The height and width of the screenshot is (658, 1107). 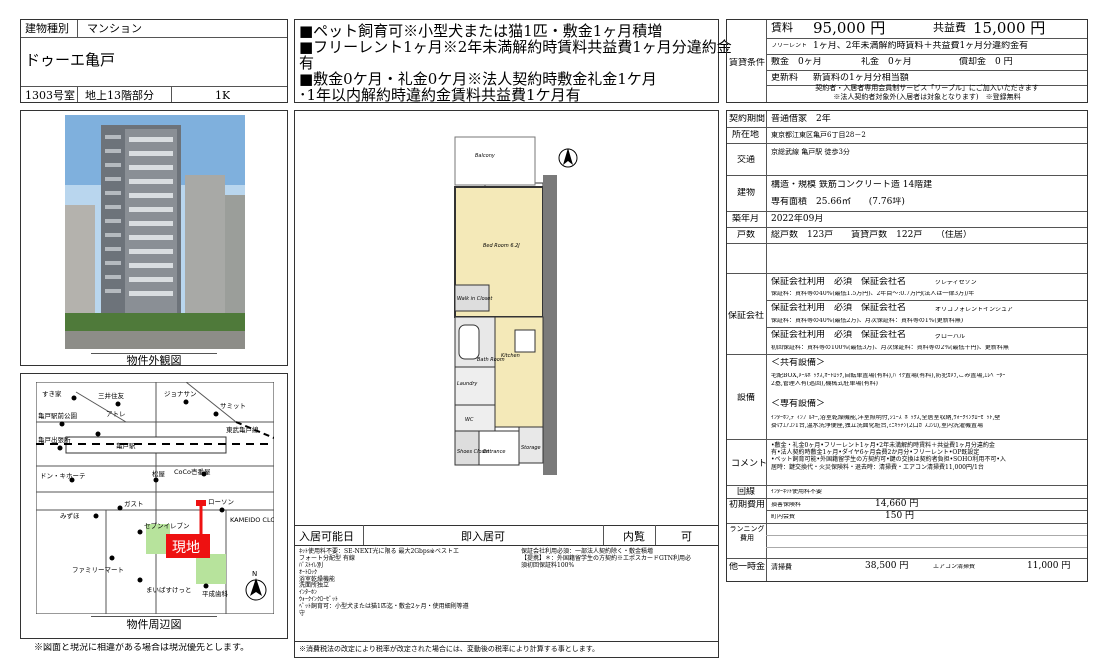 I want to click on common-equip-text: 2基,管理人有(巡回),機械式駐車場(有料), so click(x=824, y=384).